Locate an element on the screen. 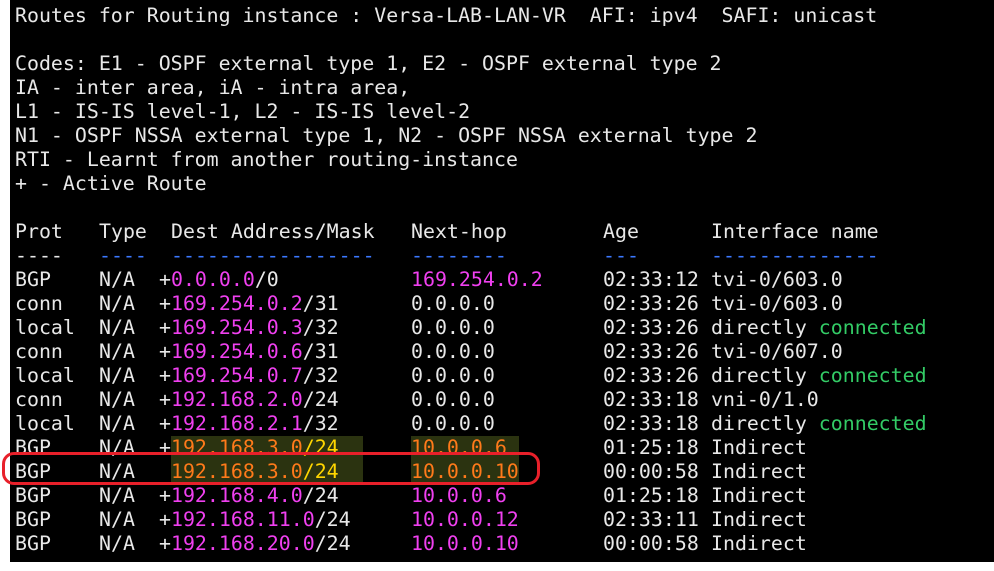 This screenshot has width=994, height=571. header-age: Age is located at coordinates (621, 231).